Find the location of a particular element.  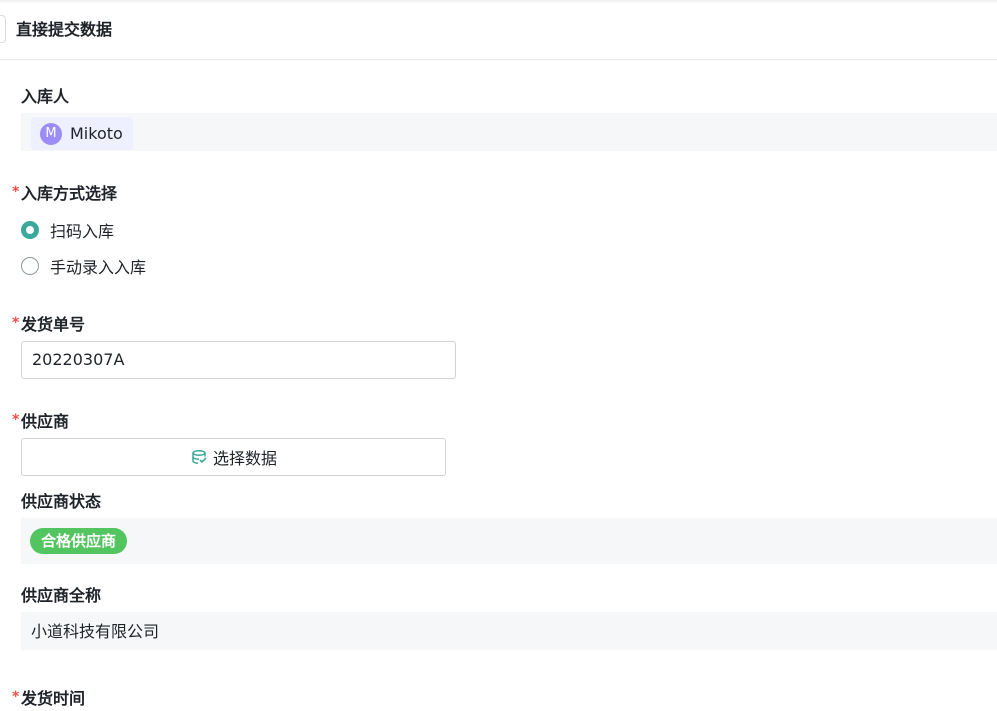

radio-label: 手动录入入库 is located at coordinates (98, 267).